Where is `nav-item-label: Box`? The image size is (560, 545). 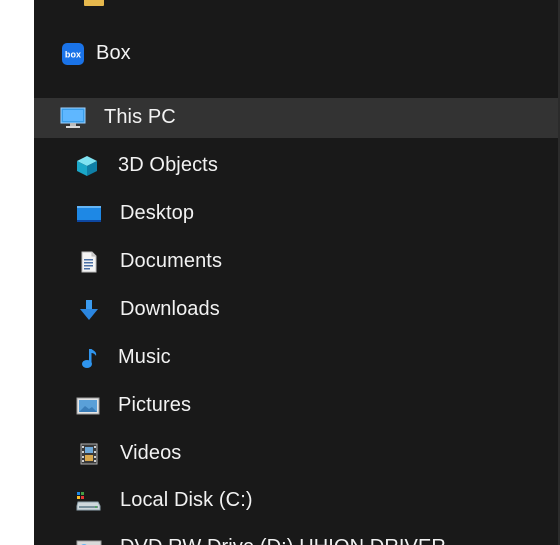
nav-item-label: Box is located at coordinates (113, 53).